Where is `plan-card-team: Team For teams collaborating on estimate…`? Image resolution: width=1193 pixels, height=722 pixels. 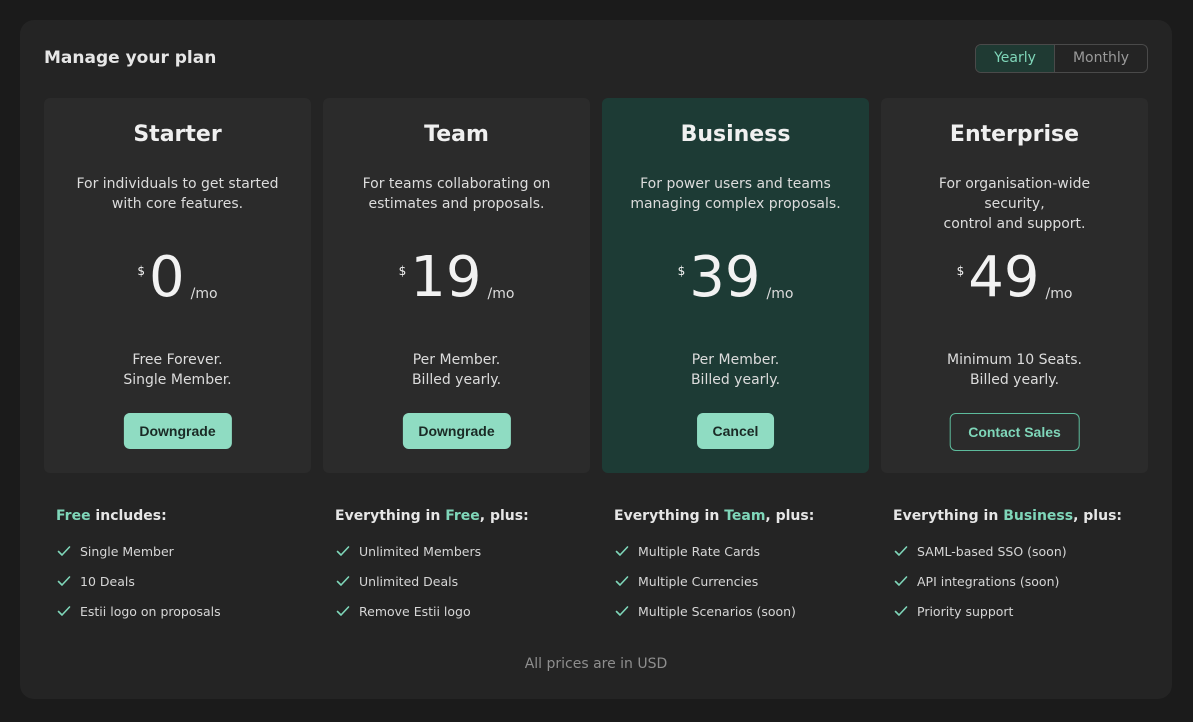 plan-card-team: Team For teams collaborating on estimate… is located at coordinates (456, 285).